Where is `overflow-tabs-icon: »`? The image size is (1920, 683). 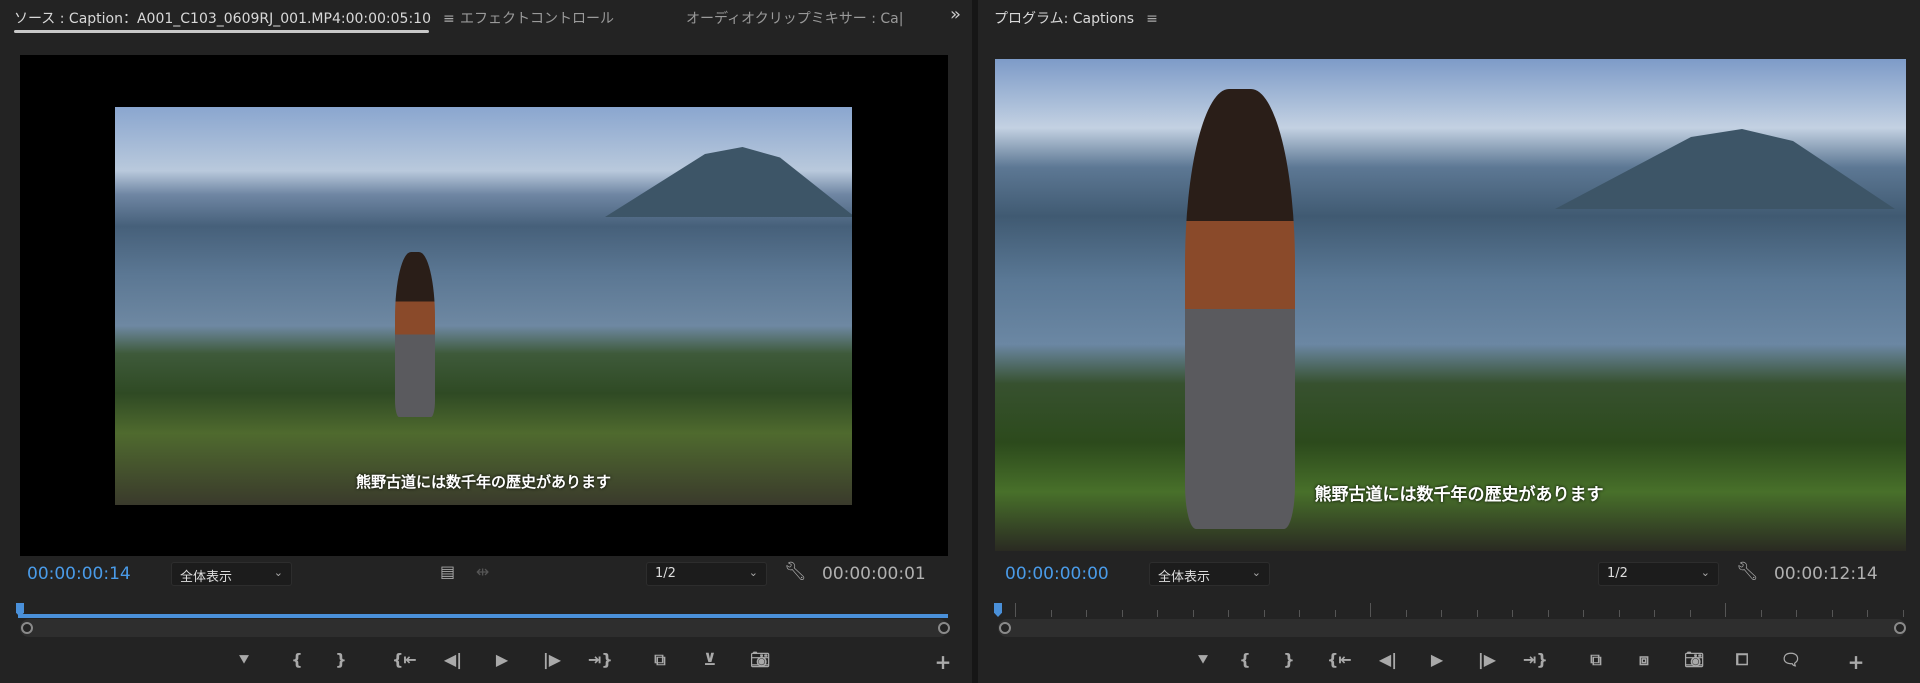
overflow-tabs-icon: » is located at coordinates (955, 14).